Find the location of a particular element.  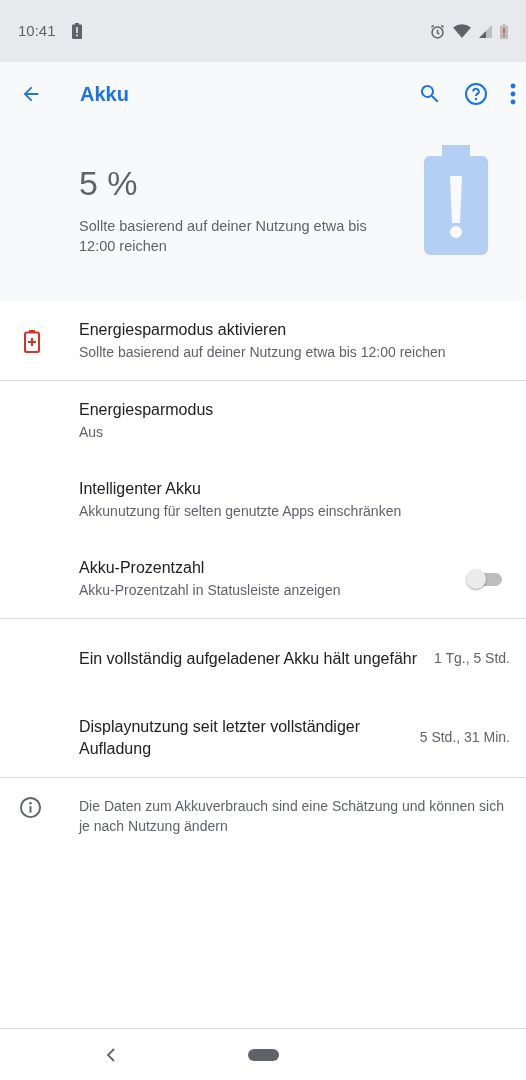

list-item: Energiesparmodus aktivieren Sollte basierend auf deiner Nutzung etwa bis 12:00 reichen is located at coordinates (263, 340).